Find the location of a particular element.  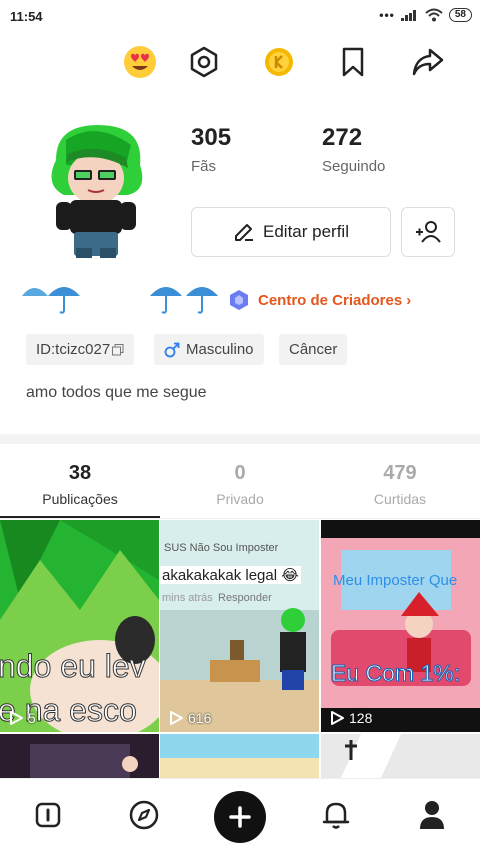

zodiac-tag: Câncer is located at coordinates (313, 349).